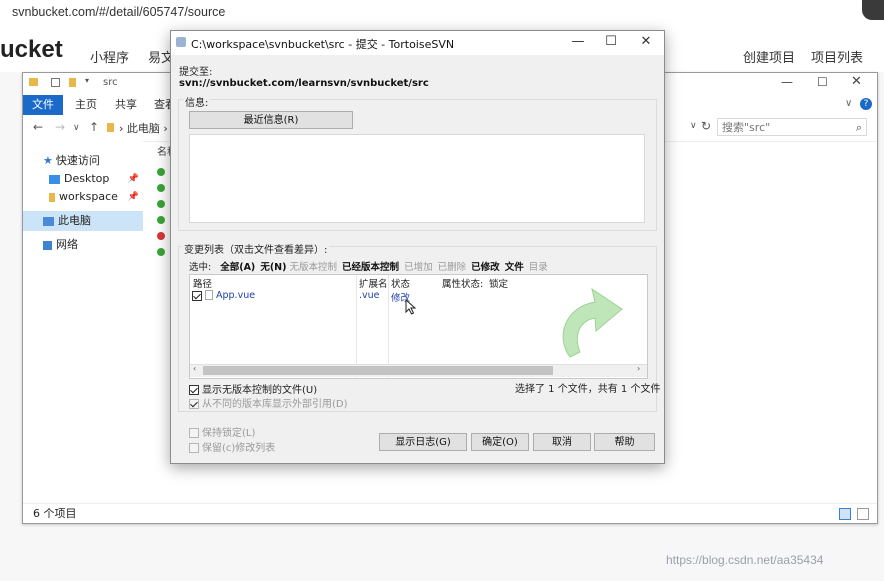  Describe the element at coordinates (194, 404) in the screenshot. I see `show-externals-checkbox` at that location.